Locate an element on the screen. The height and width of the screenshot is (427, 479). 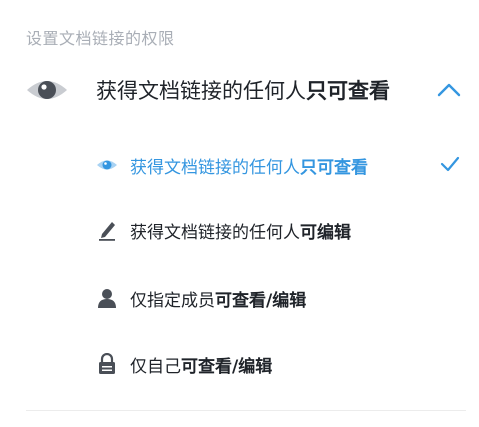
option-label: 仅自己可查看/编辑 is located at coordinates (201, 366).